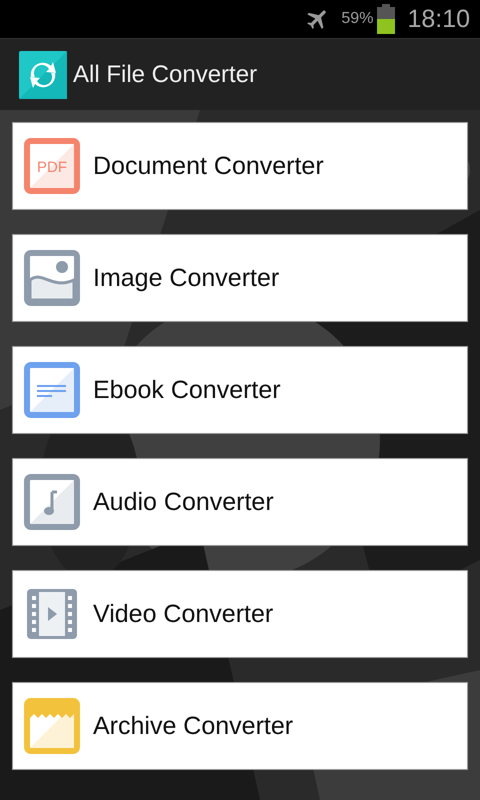 The image size is (480, 800). What do you see at coordinates (52, 502) in the screenshot?
I see `music-note-icon` at bounding box center [52, 502].